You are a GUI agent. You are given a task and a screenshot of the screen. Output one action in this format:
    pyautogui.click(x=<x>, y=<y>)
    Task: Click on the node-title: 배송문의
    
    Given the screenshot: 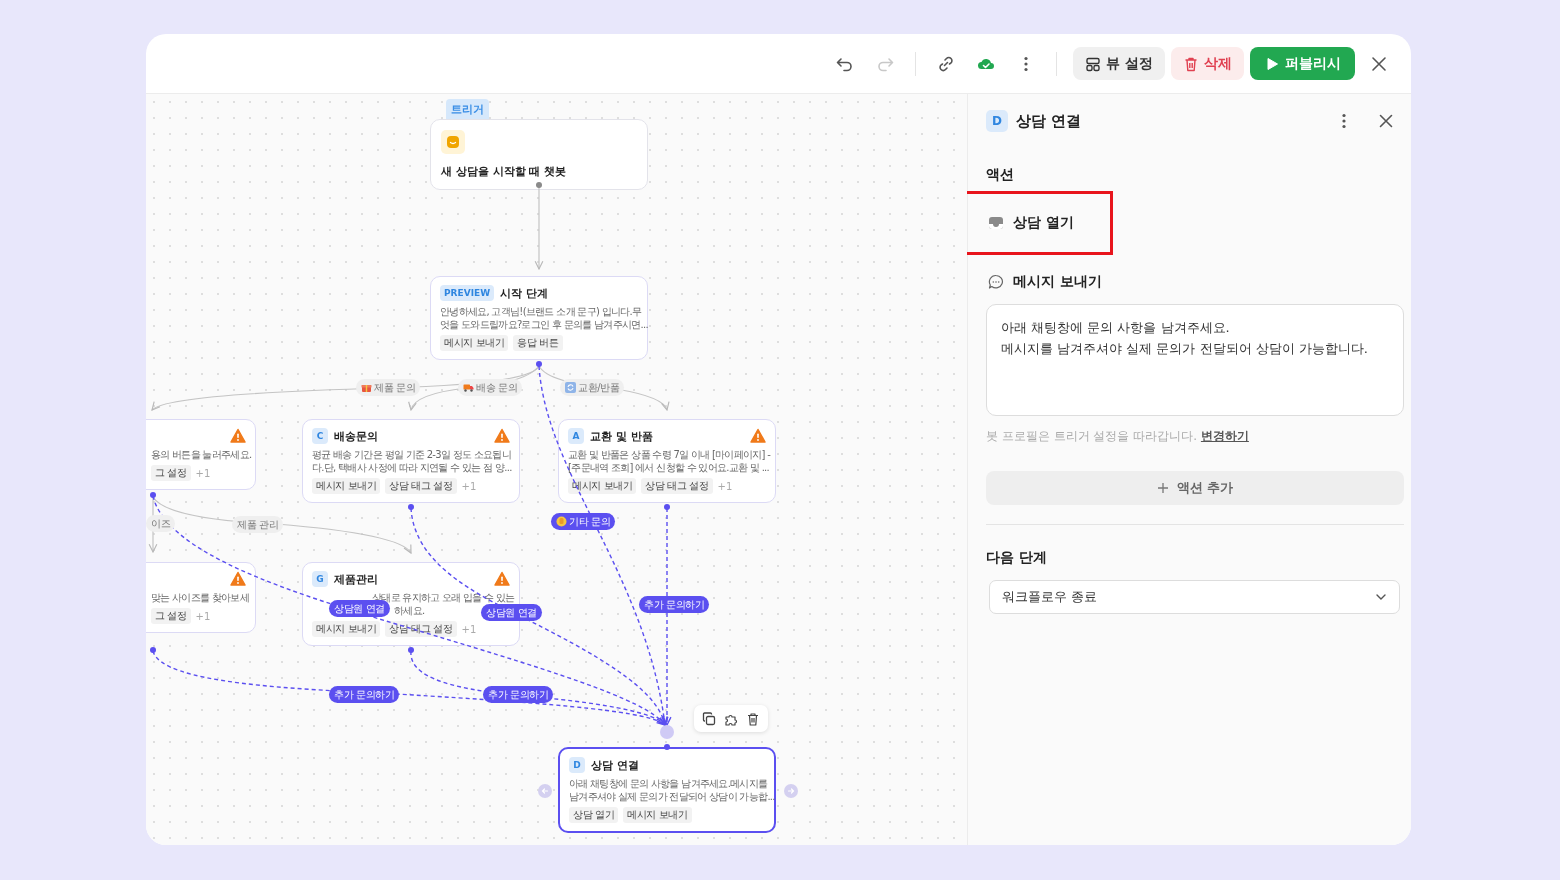 What is the action you would take?
    pyautogui.click(x=356, y=436)
    